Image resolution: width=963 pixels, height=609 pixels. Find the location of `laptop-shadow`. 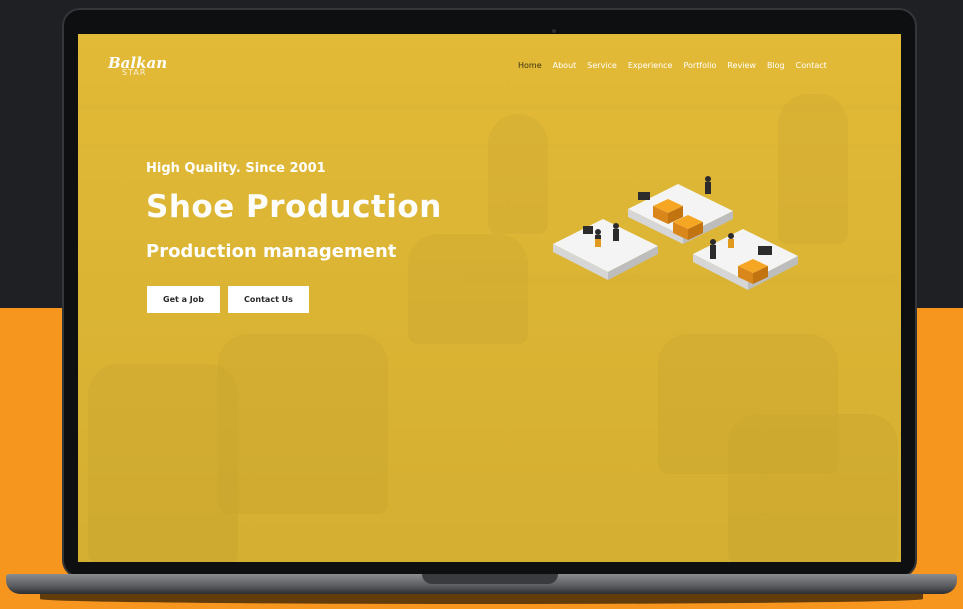

laptop-shadow is located at coordinates (481, 599).